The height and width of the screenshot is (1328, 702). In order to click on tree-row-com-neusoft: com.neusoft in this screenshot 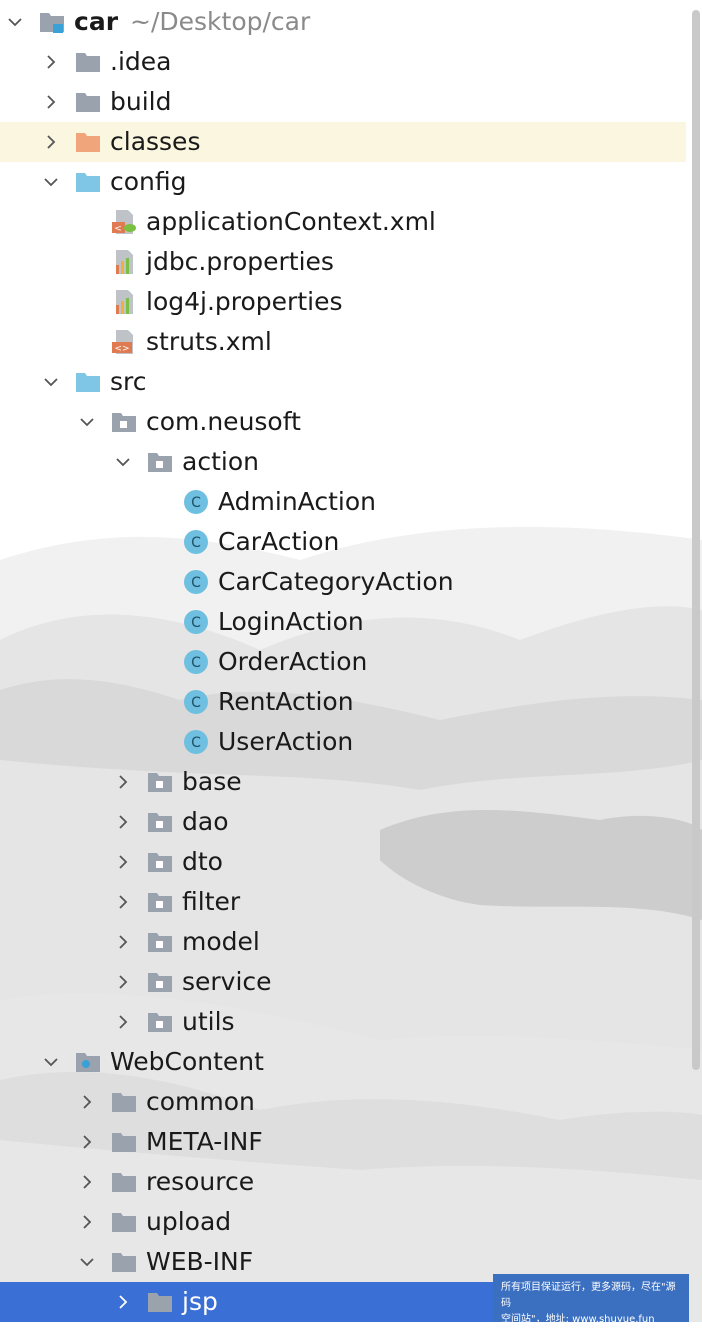, I will do `click(343, 422)`.